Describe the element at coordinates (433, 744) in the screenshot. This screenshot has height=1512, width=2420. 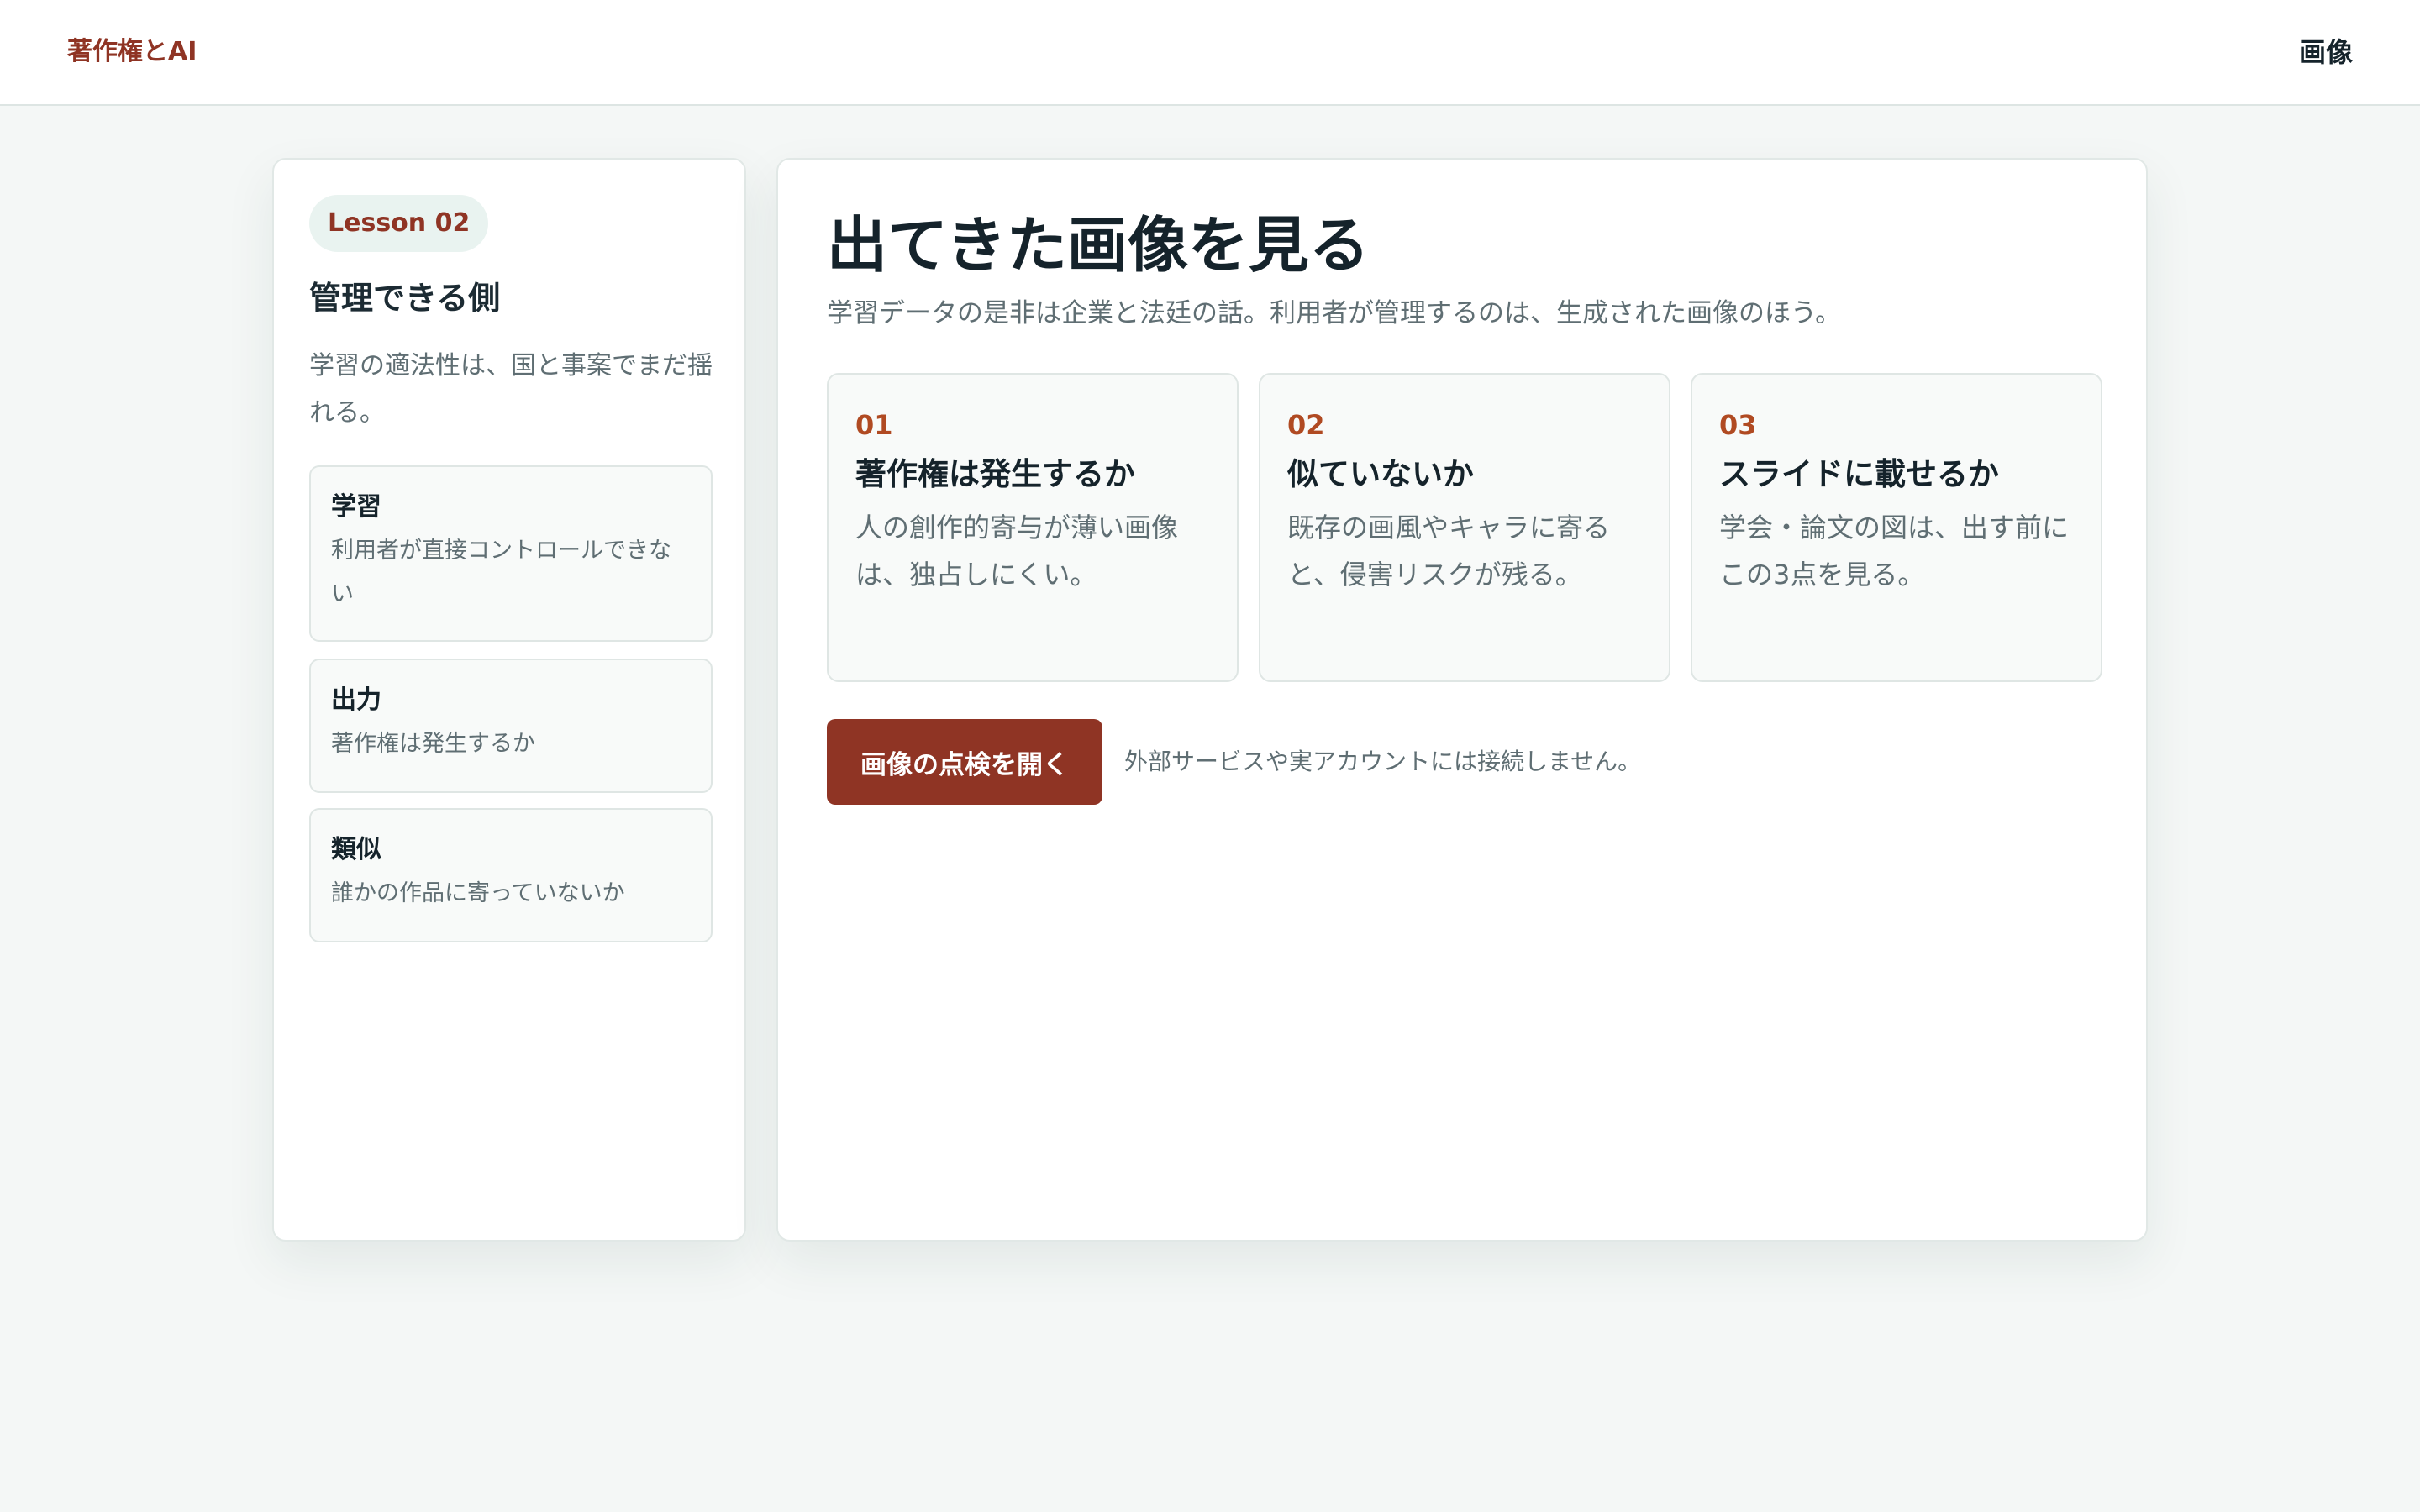
I see `sidebar-item-description: 著作権は発生するか` at that location.